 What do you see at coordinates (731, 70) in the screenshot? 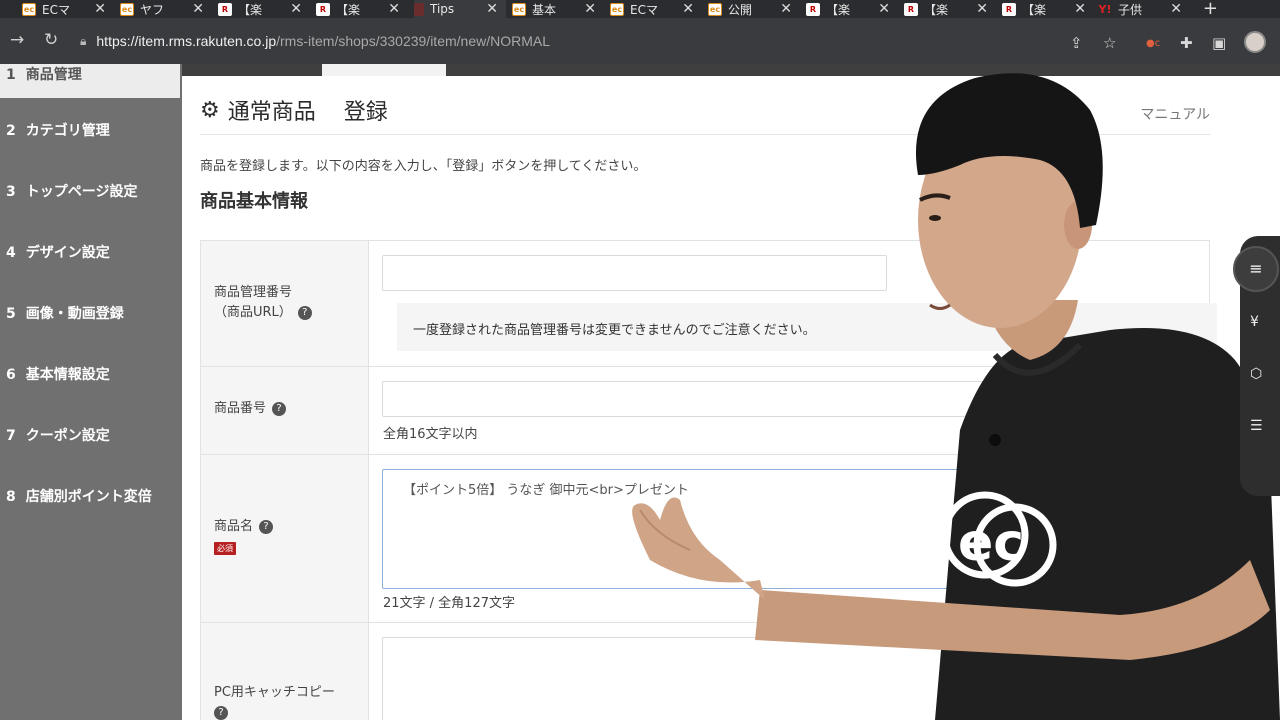
I see `top-nav-band` at bounding box center [731, 70].